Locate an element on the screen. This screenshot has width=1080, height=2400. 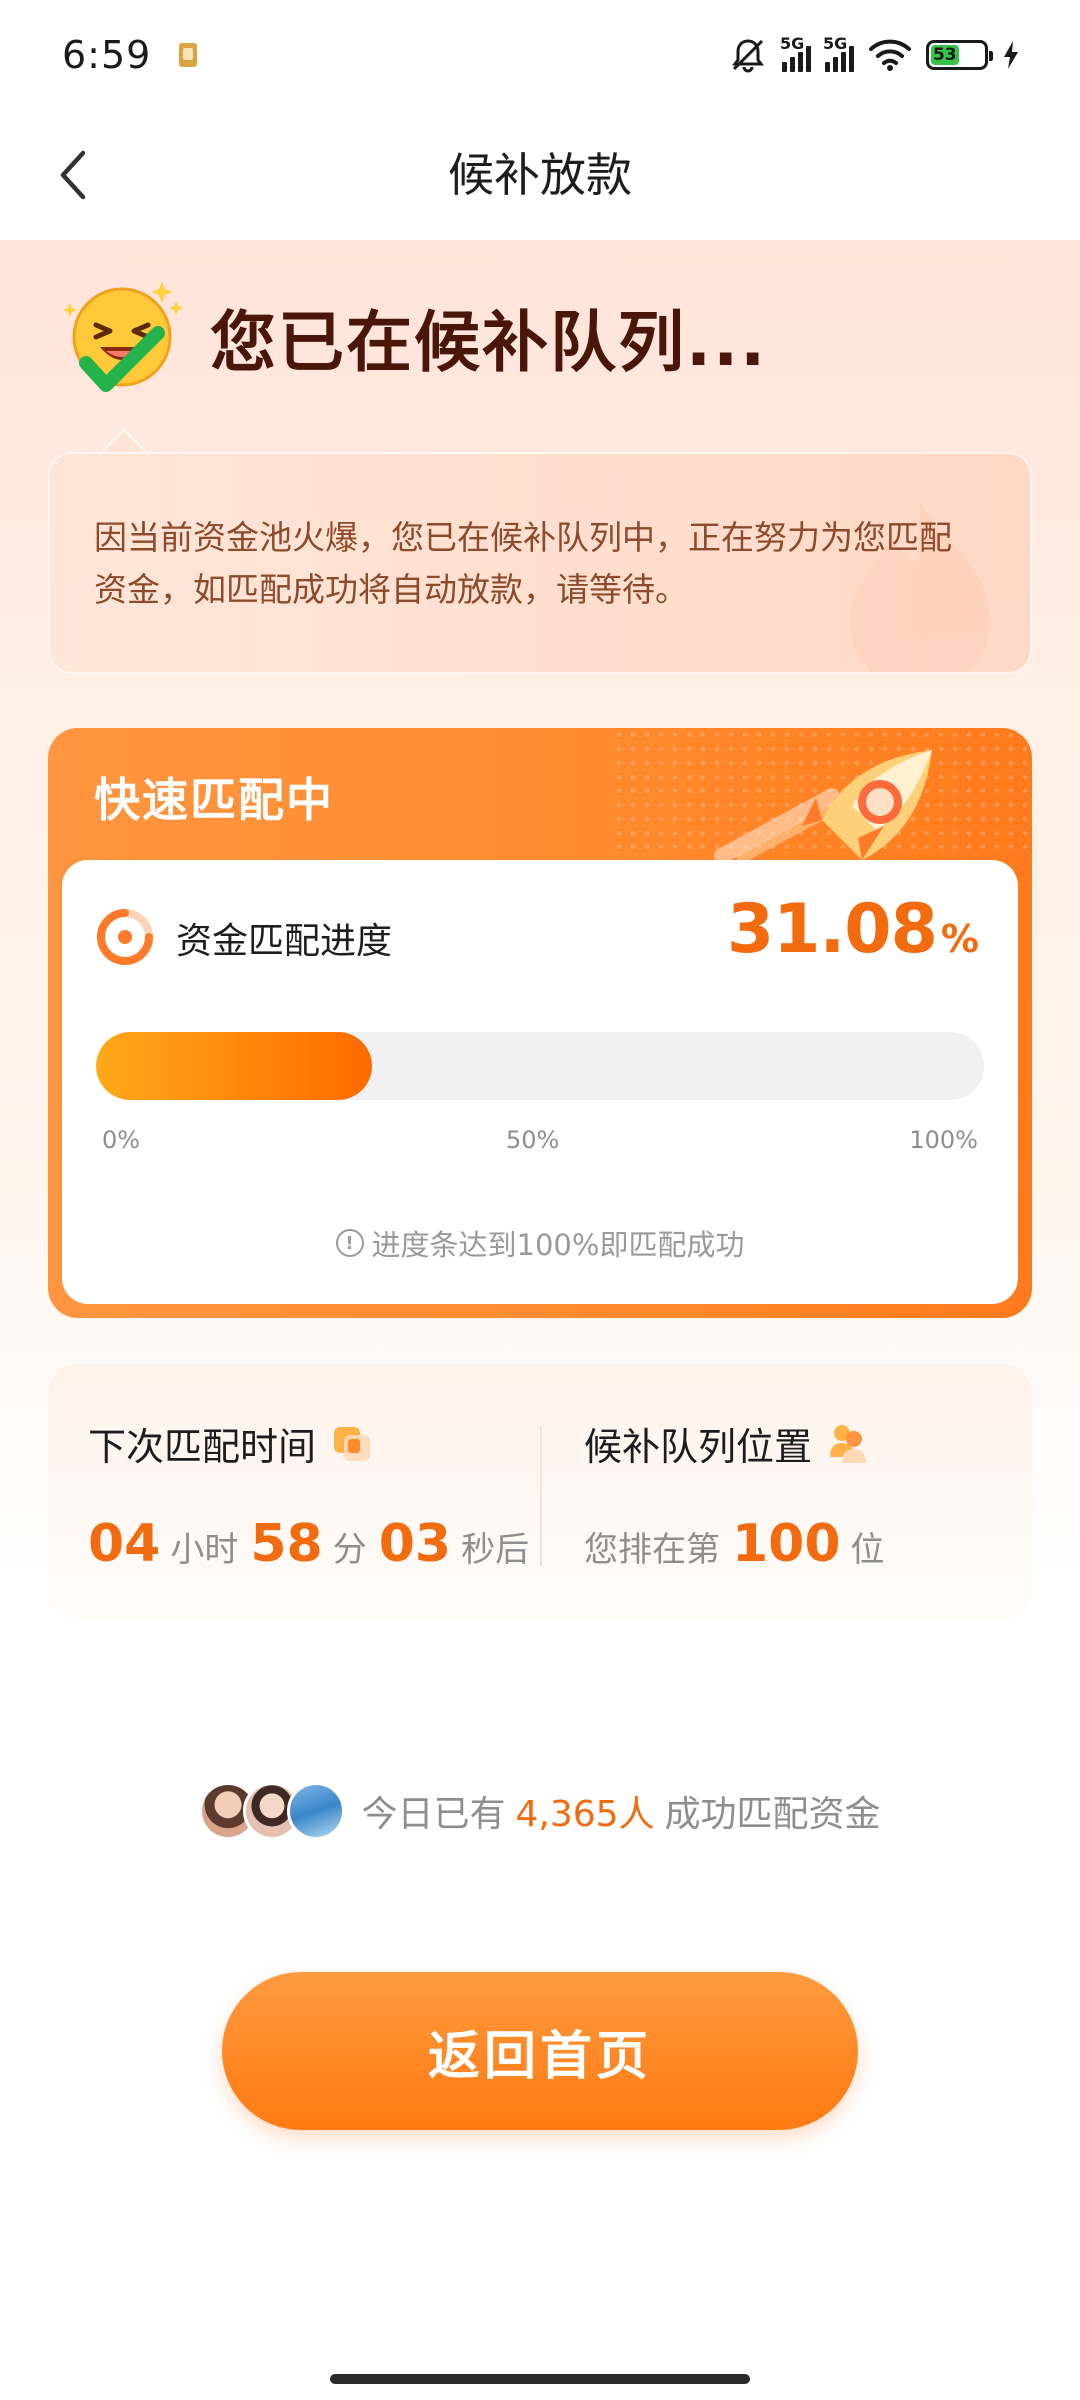
battery-level: 53 is located at coordinates (945, 55).